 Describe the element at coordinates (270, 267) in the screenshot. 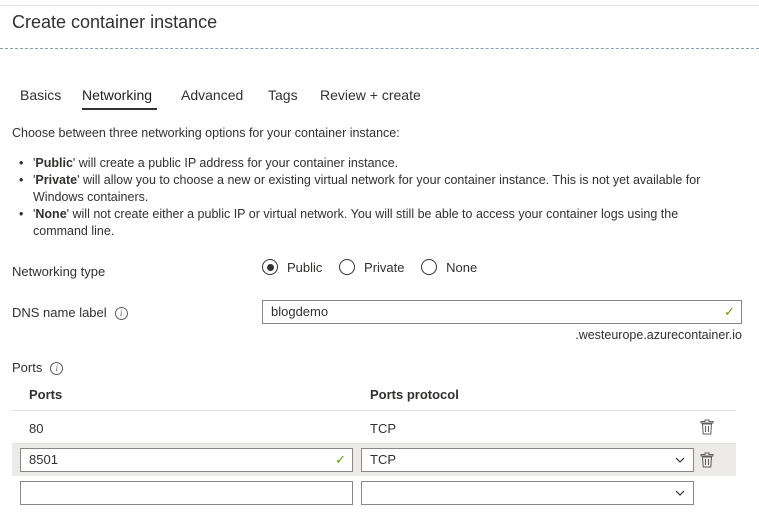

I see `radio-selected-icon` at that location.